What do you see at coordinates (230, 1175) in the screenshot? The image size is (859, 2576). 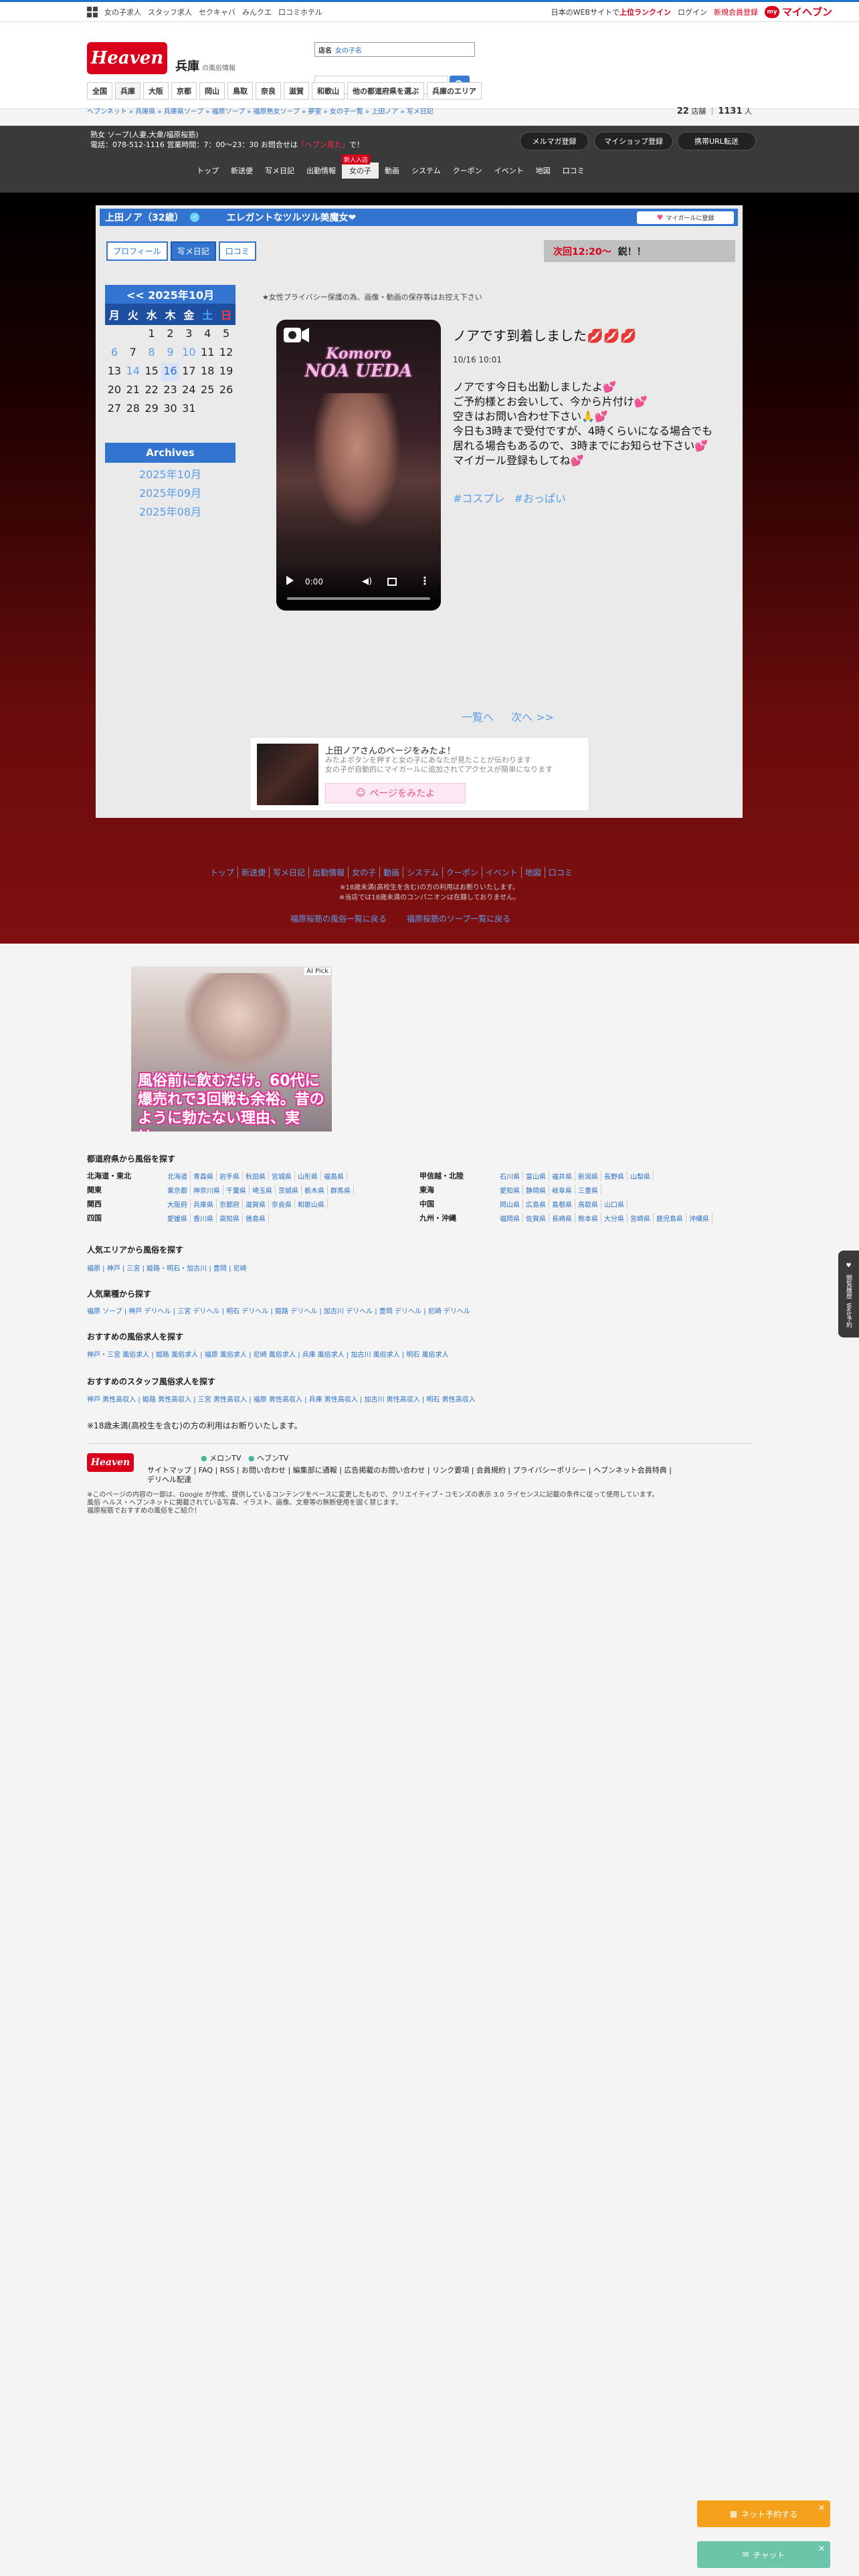 I see `prefecture-link: 岩手県` at bounding box center [230, 1175].